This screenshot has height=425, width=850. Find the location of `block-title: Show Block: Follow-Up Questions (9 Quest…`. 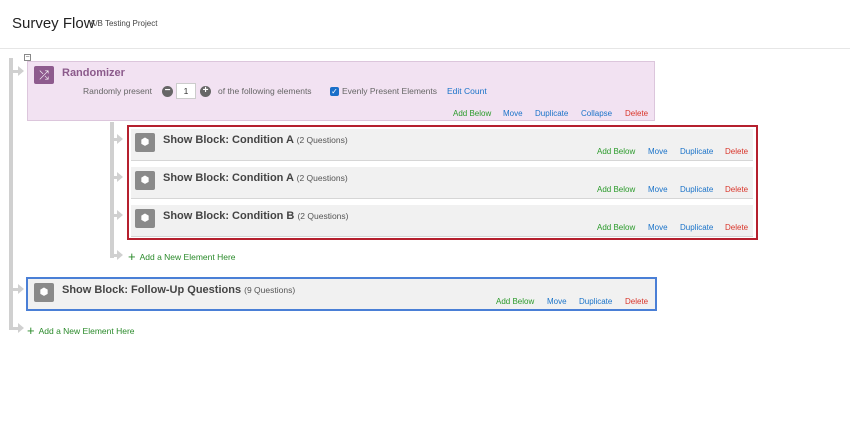

block-title: Show Block: Follow-Up Questions (9 Quest… is located at coordinates (178, 290).